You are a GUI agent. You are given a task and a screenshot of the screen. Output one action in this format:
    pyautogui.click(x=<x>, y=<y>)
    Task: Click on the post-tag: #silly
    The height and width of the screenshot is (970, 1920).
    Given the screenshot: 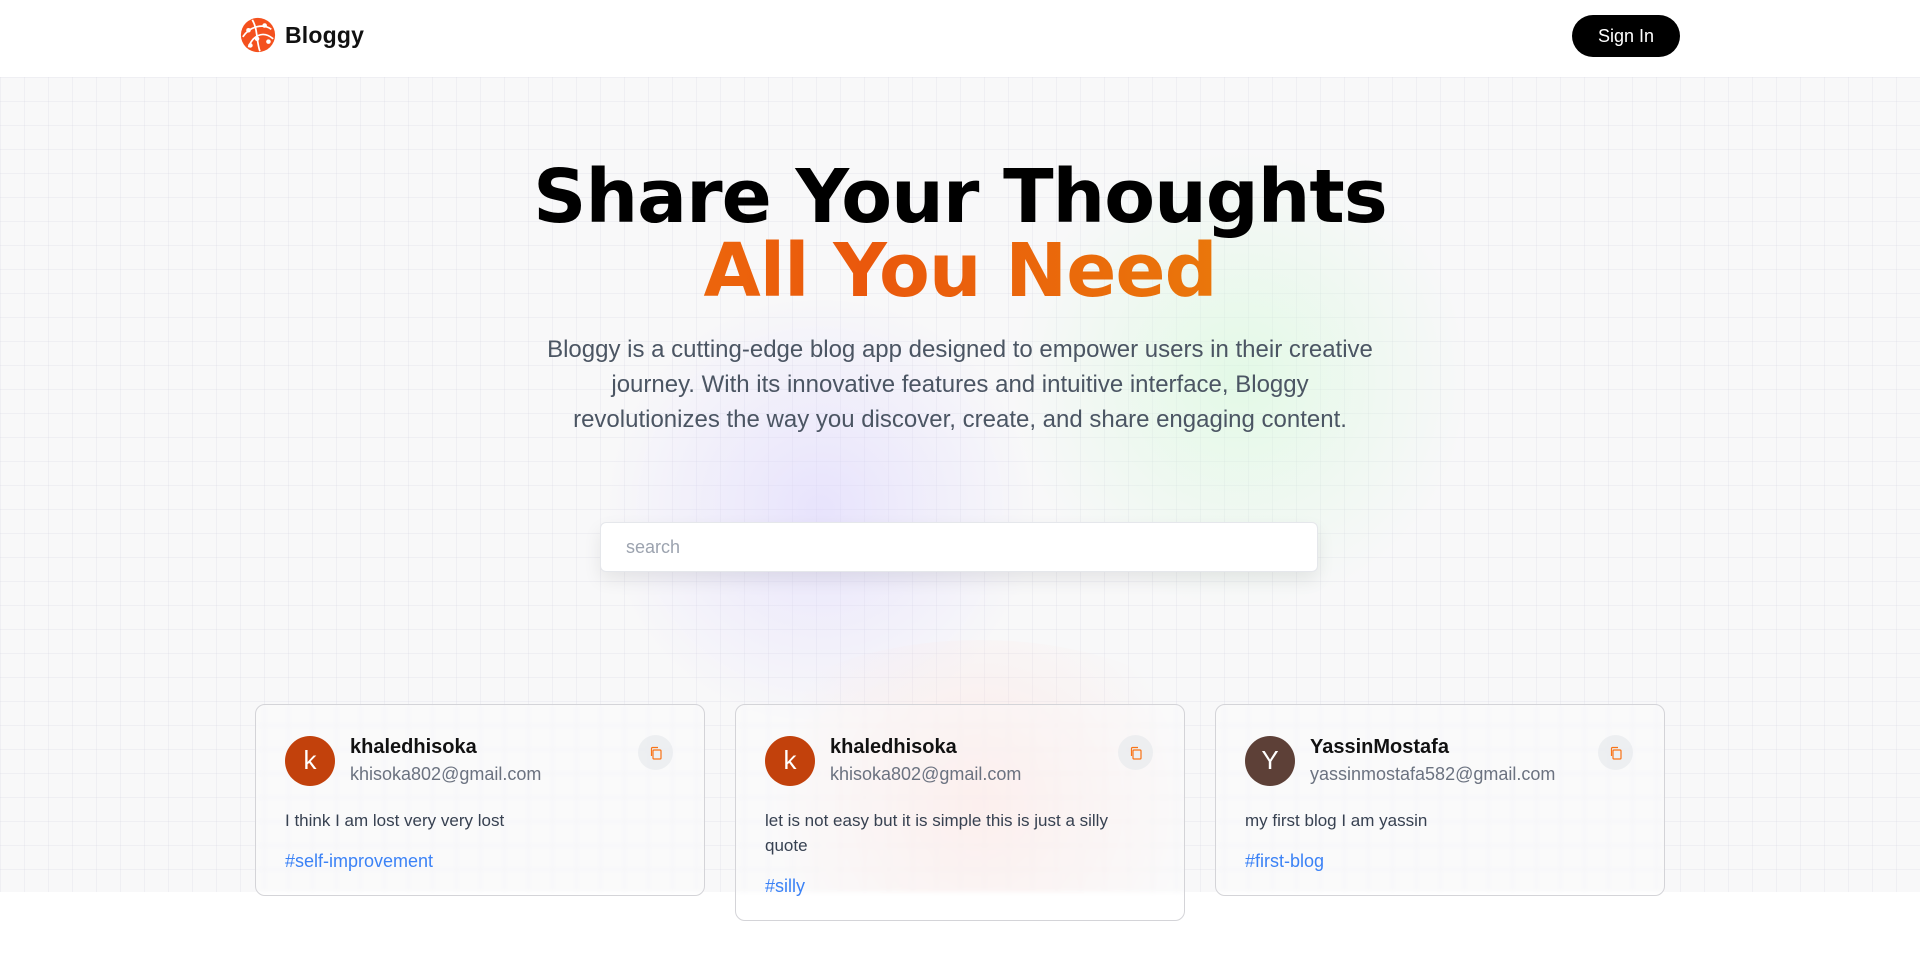 What is the action you would take?
    pyautogui.click(x=785, y=886)
    